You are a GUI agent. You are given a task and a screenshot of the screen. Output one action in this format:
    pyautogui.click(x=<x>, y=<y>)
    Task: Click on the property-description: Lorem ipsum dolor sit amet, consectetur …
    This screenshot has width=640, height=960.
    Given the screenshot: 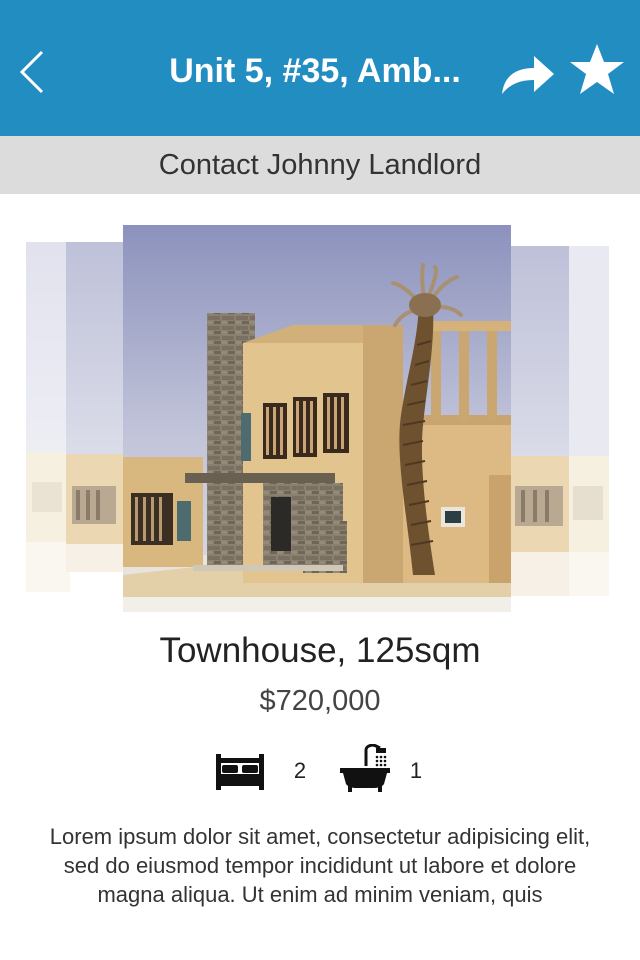 What is the action you would take?
    pyautogui.click(x=320, y=865)
    